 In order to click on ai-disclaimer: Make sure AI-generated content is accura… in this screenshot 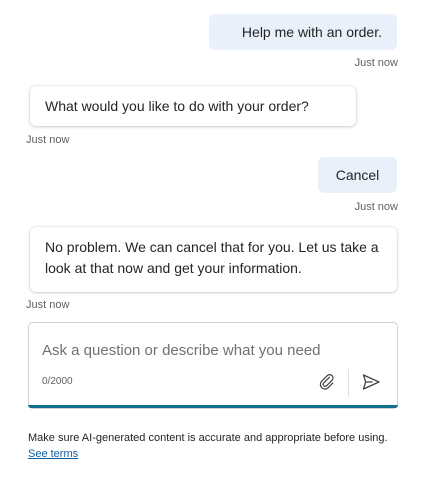, I will do `click(213, 446)`.